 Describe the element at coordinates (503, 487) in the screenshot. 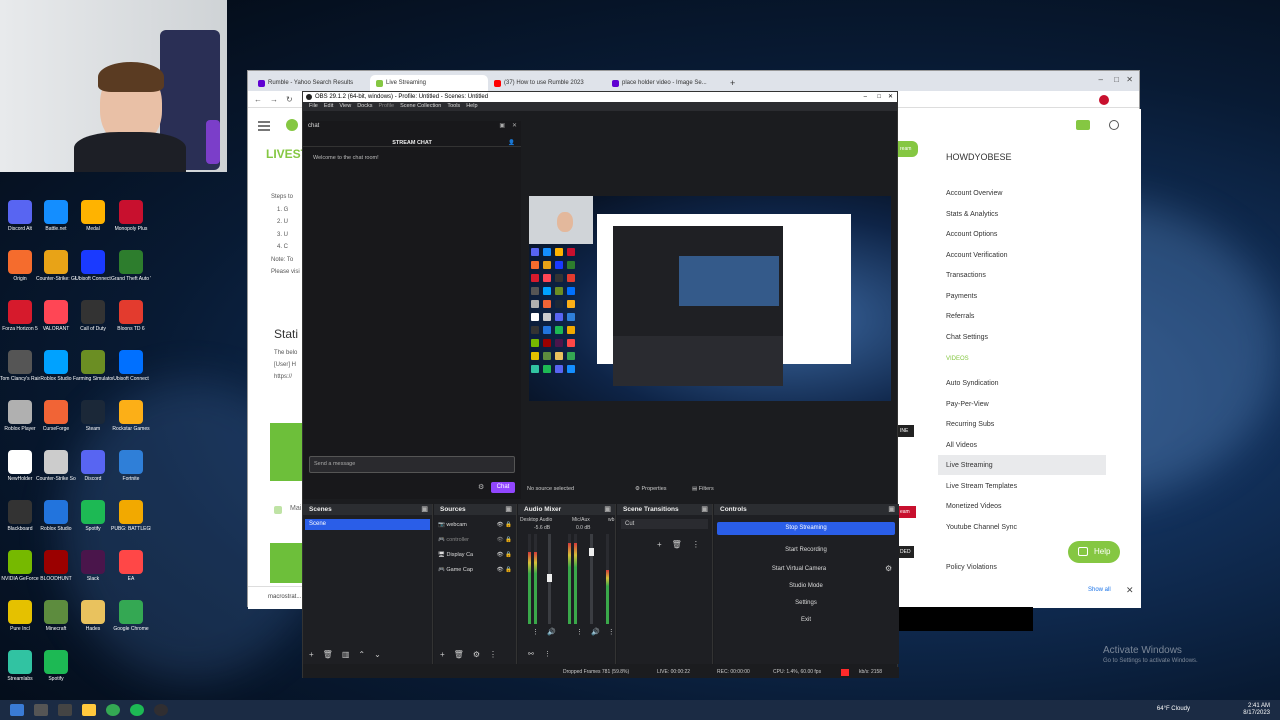

I see `chat-send-button: Chat` at that location.